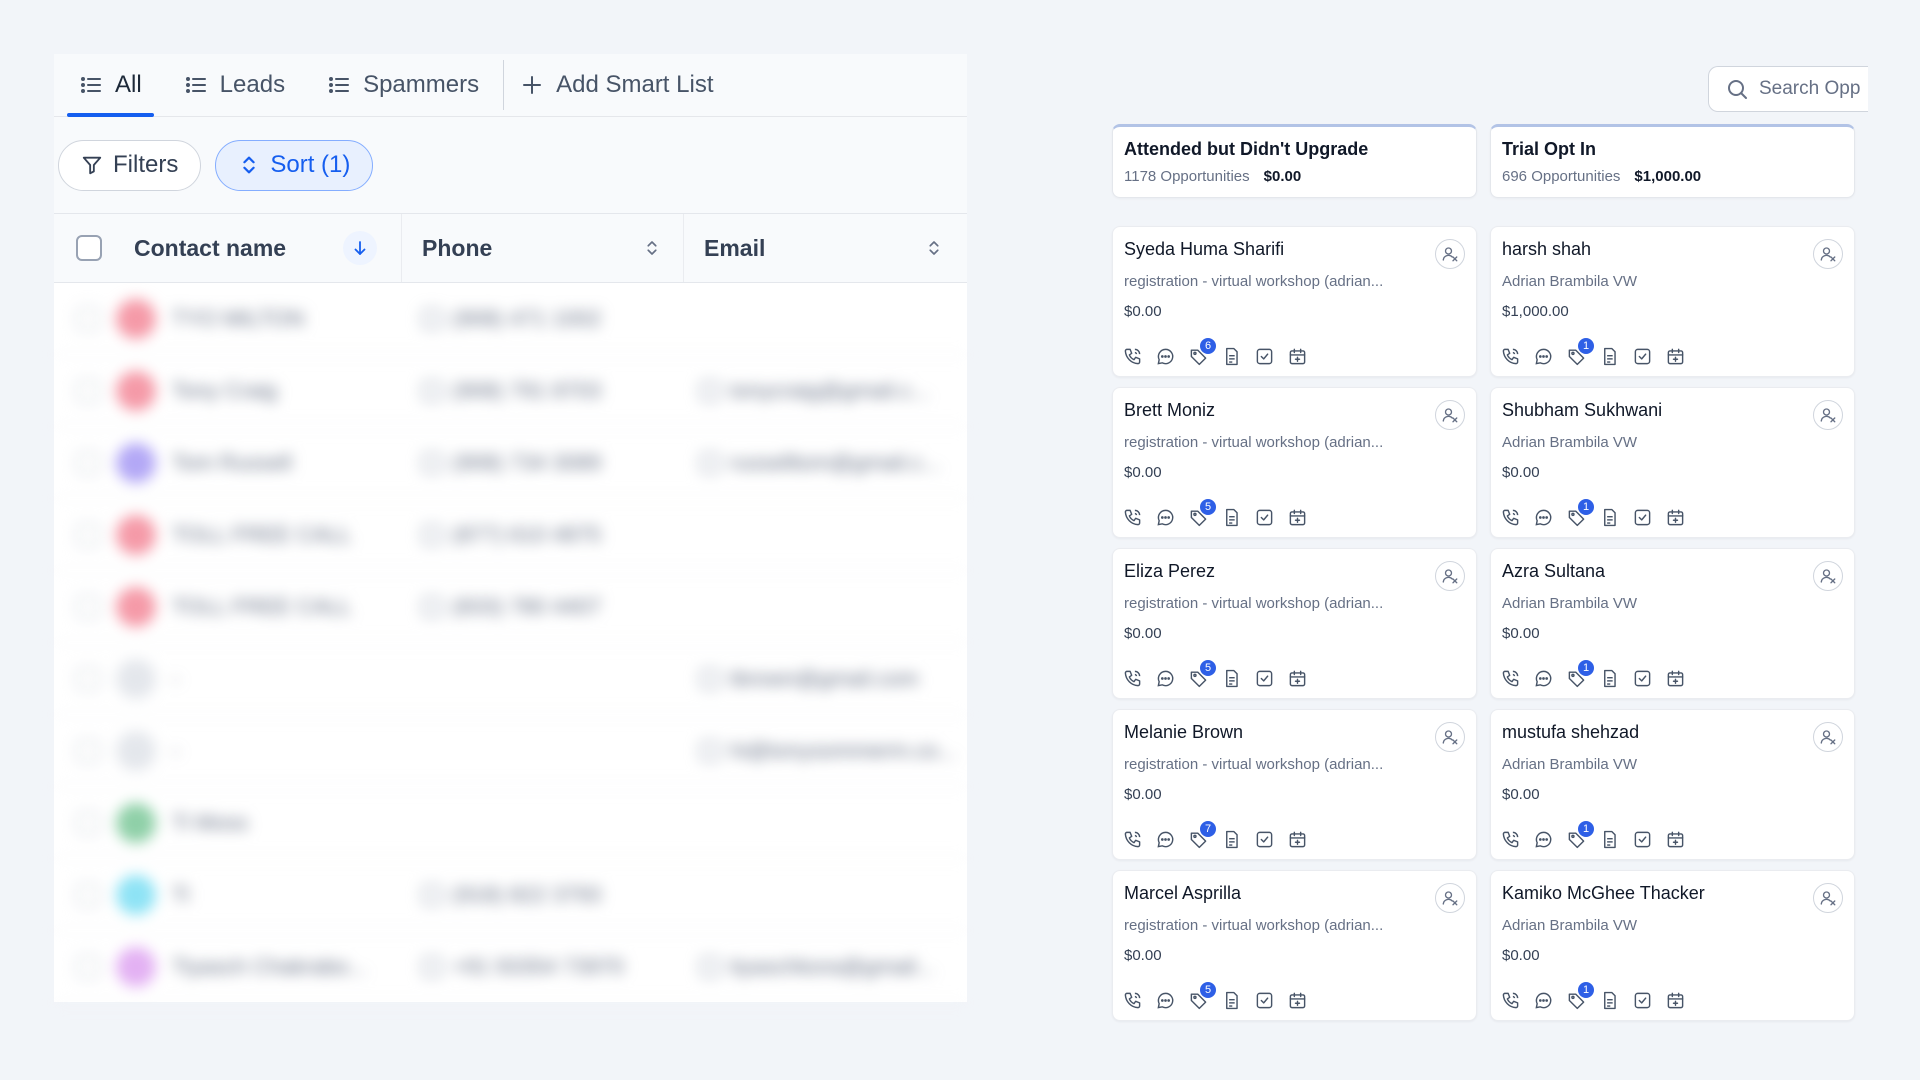 This screenshot has width=1920, height=1080. Describe the element at coordinates (538, 967) in the screenshot. I see `phone-number: +91 93354 73970` at that location.